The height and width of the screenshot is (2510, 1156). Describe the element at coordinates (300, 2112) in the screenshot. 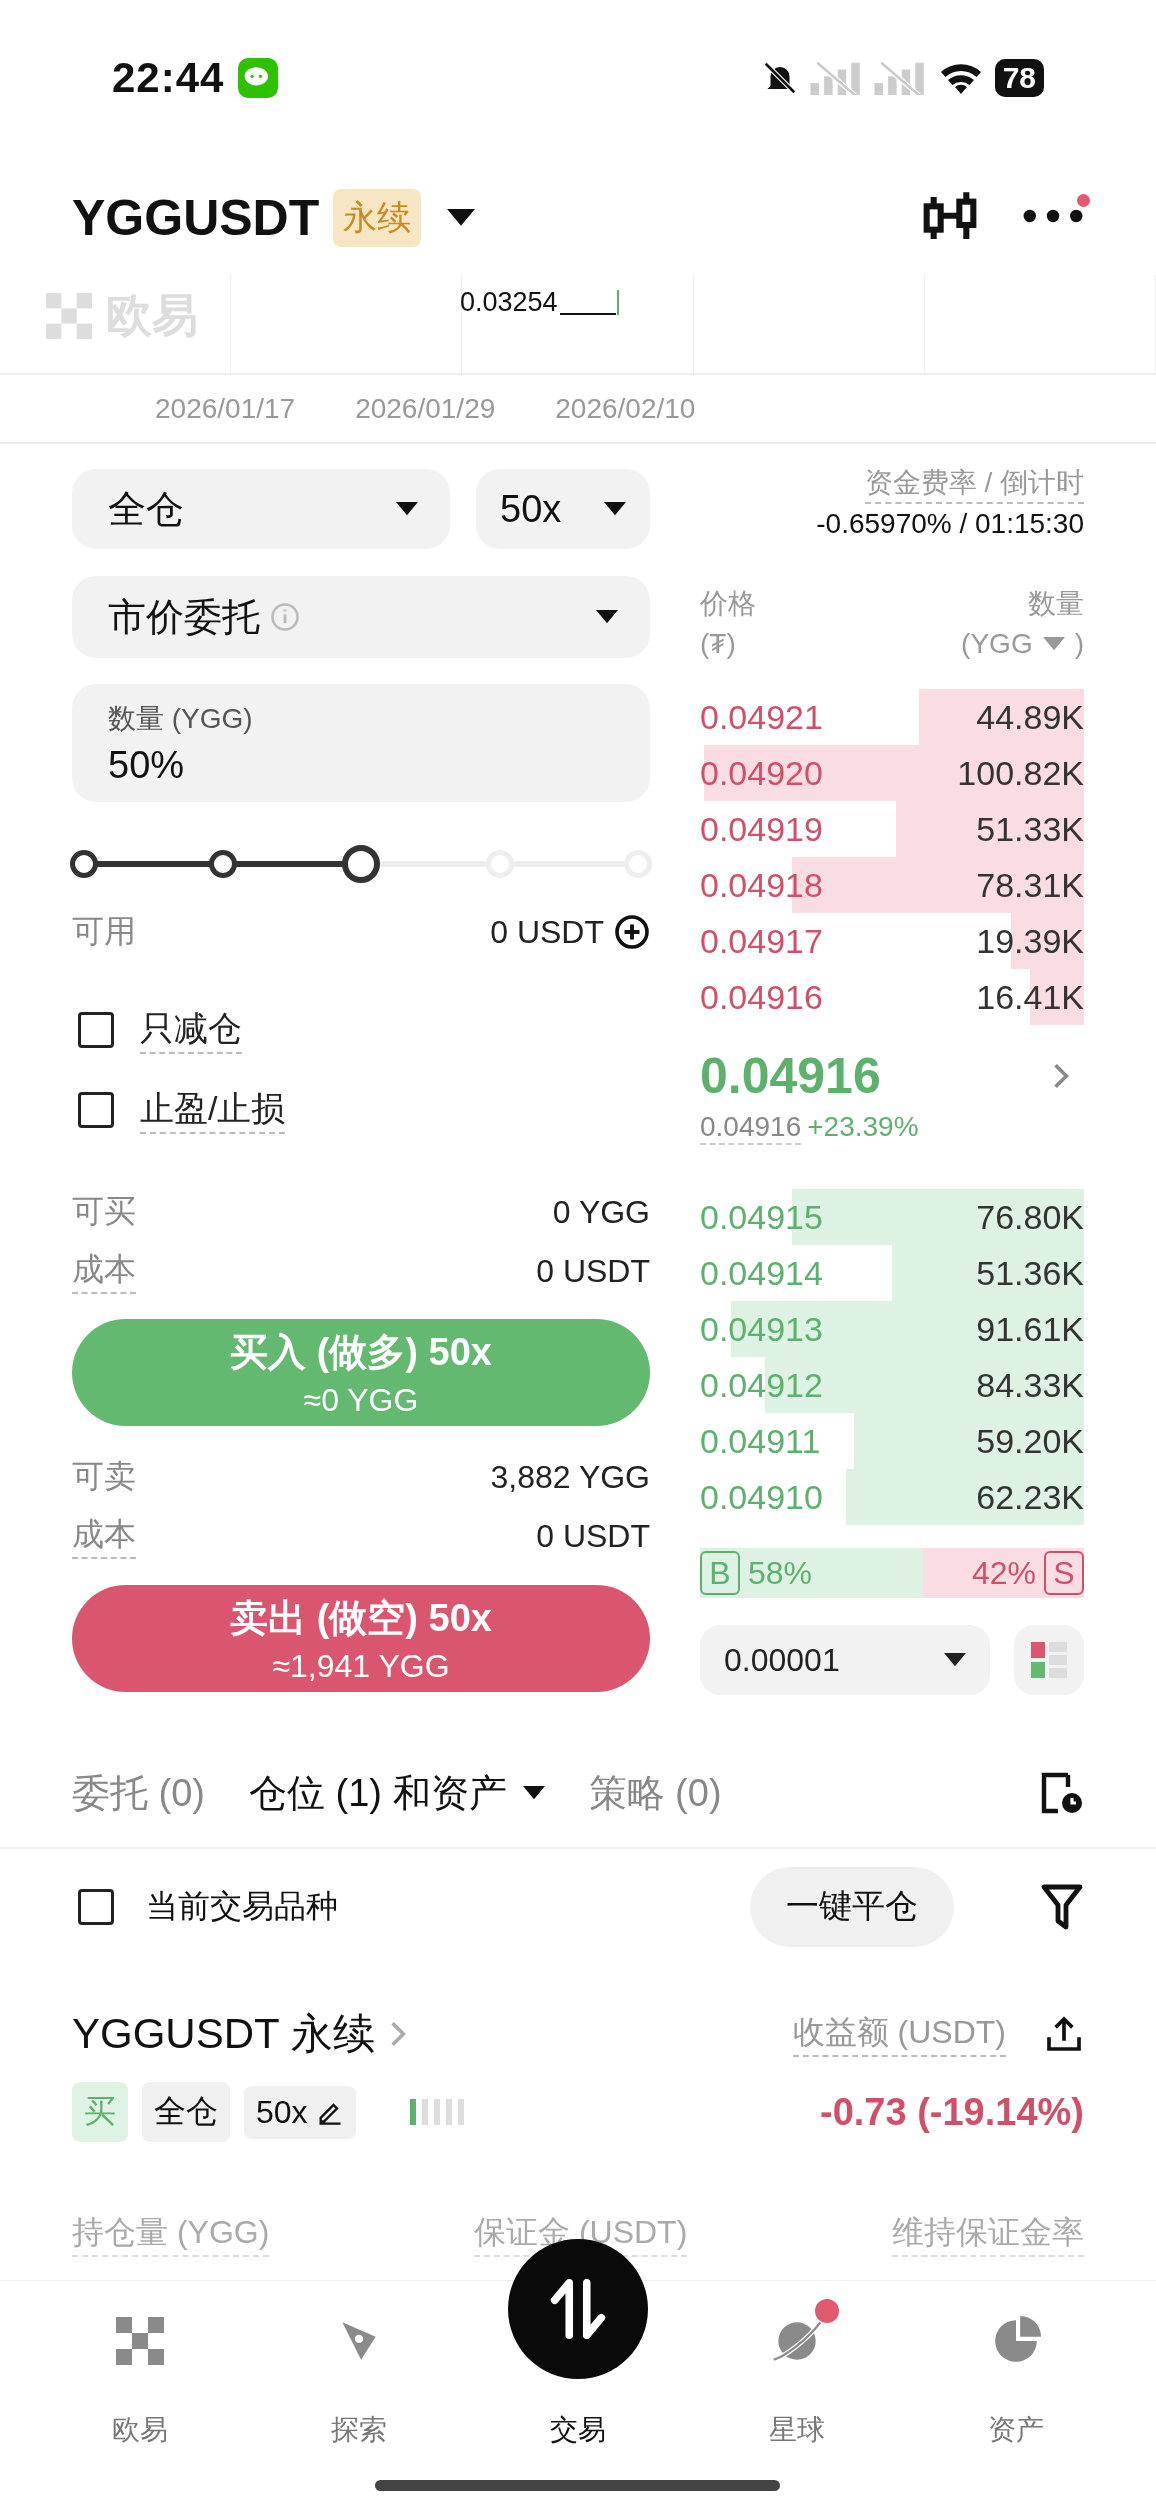

I see `leverage-tag: 50x` at that location.